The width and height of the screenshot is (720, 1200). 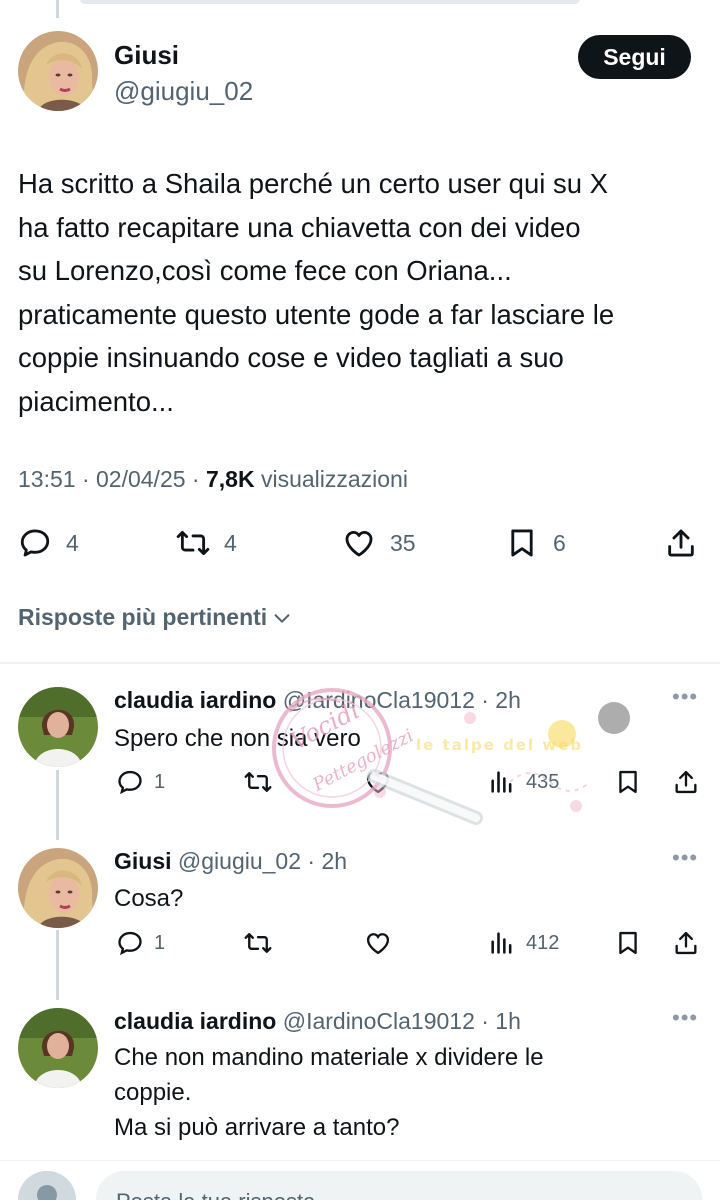 I want to click on repost-button: 4, so click(x=206, y=543).